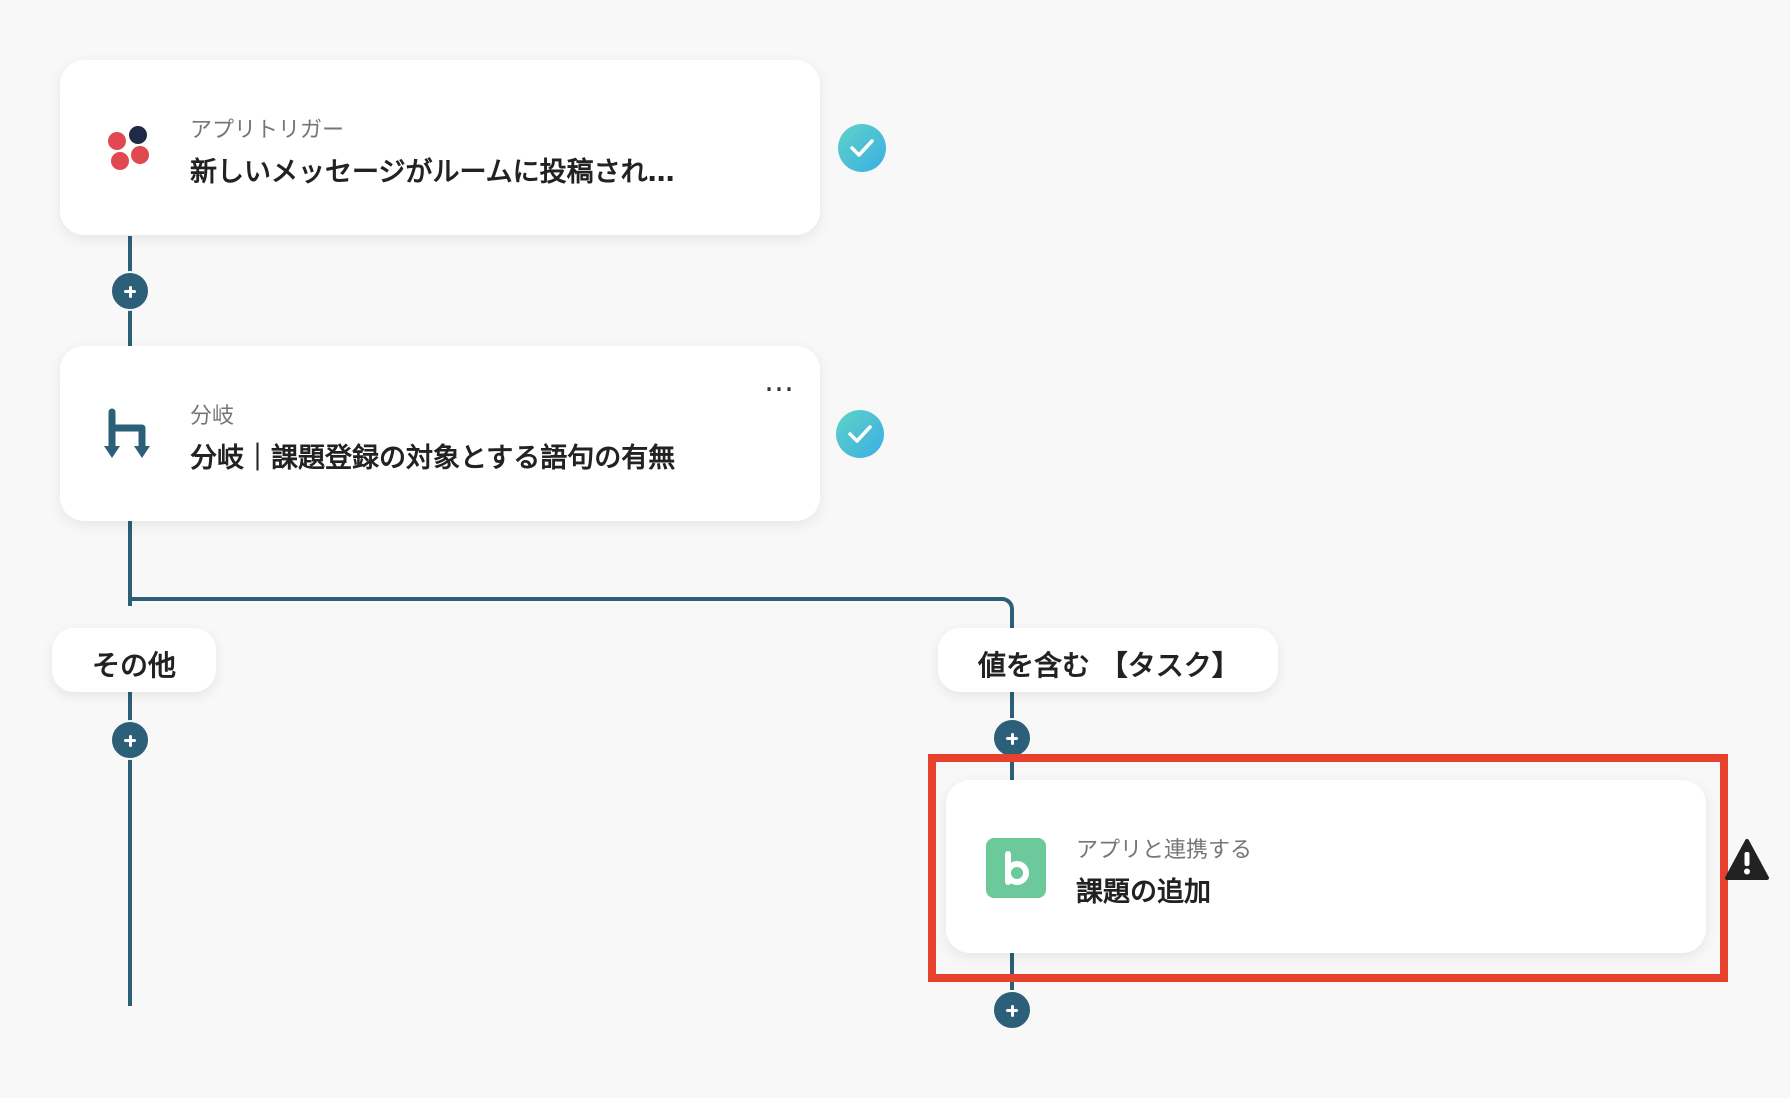  What do you see at coordinates (862, 148) in the screenshot?
I see `trigger-complete-check-icon` at bounding box center [862, 148].